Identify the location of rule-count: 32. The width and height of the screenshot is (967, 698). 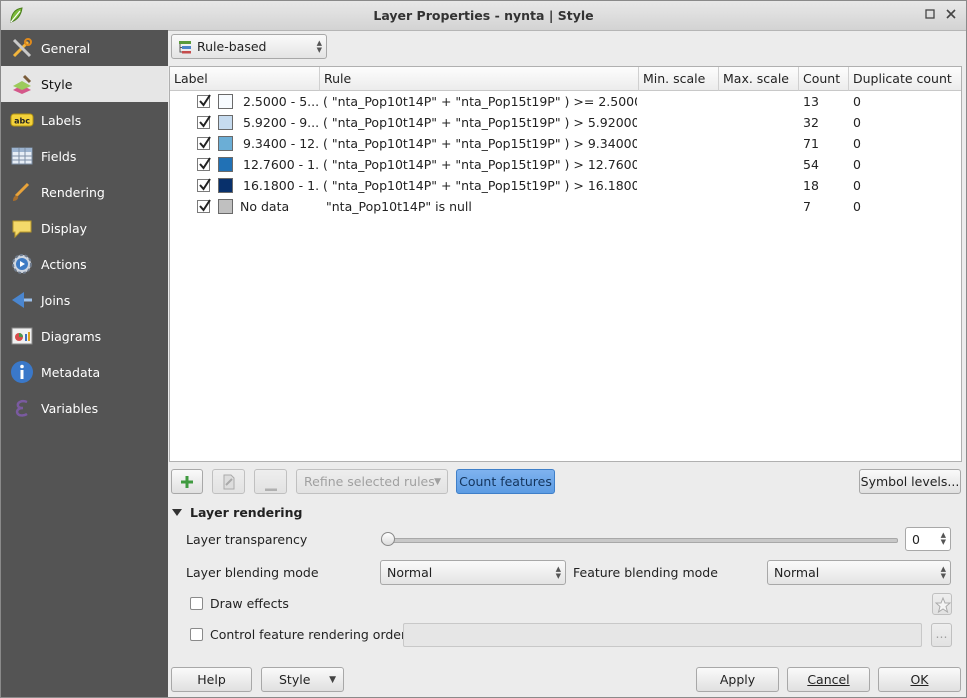
(811, 122).